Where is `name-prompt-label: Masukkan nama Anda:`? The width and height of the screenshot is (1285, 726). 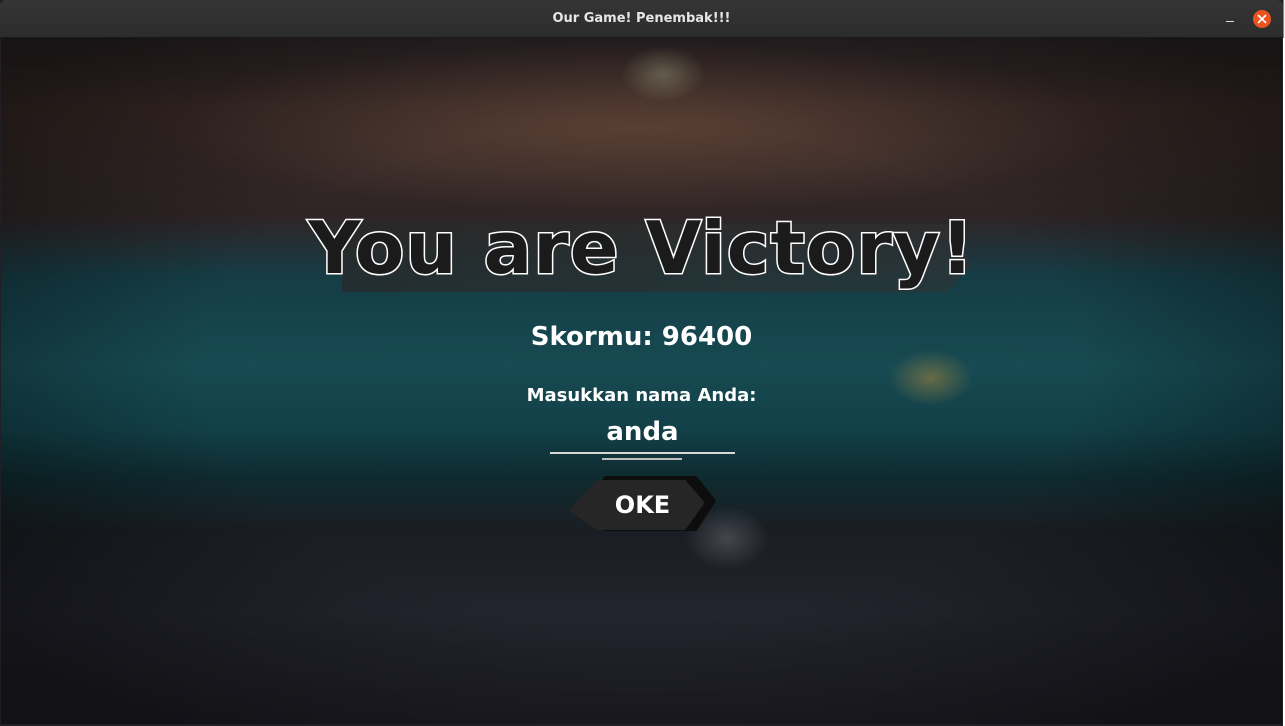 name-prompt-label: Masukkan nama Anda: is located at coordinates (641, 395).